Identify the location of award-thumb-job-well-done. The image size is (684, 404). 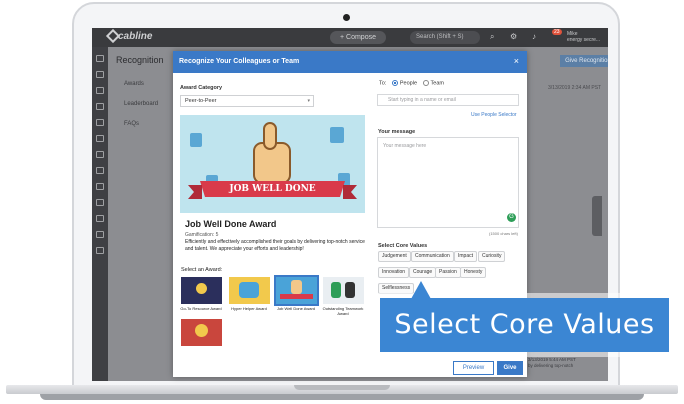
(296, 290).